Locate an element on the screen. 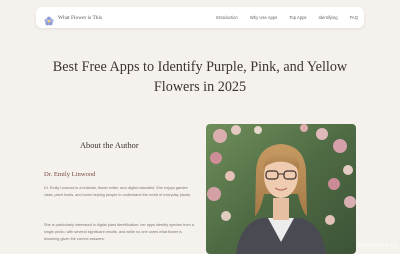  nav-link-top-apps: Top Apps is located at coordinates (297, 17).